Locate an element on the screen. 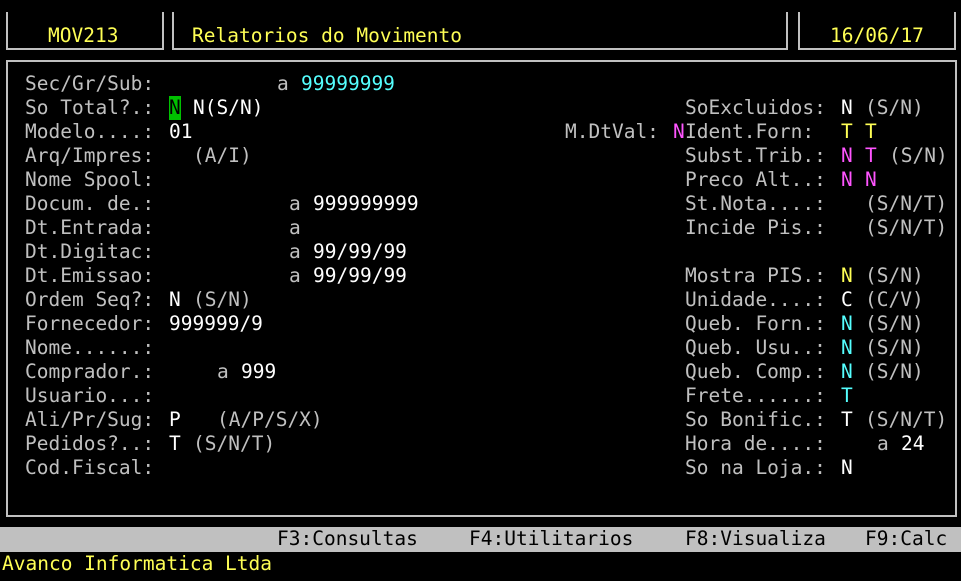 The image size is (961, 581). label-ordemseq: Ordem Seq?: is located at coordinates (90, 299).